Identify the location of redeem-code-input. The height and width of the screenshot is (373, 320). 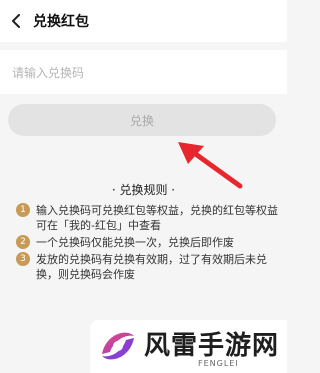
(144, 73).